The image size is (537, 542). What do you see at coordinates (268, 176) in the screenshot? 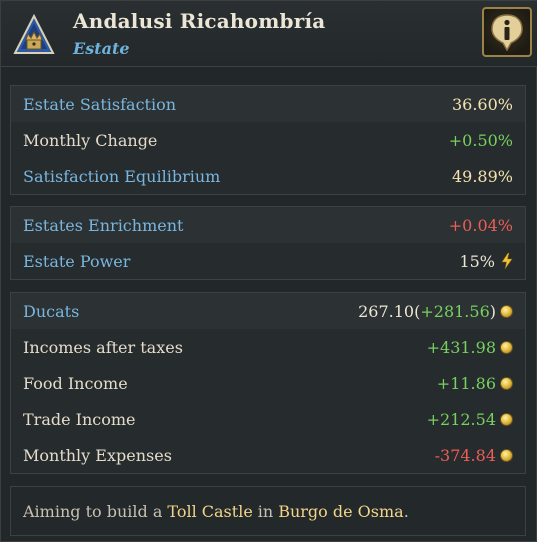
I see `satisfaction-equilibrium-row: Satisfaction Equilibrium 49.89%` at bounding box center [268, 176].